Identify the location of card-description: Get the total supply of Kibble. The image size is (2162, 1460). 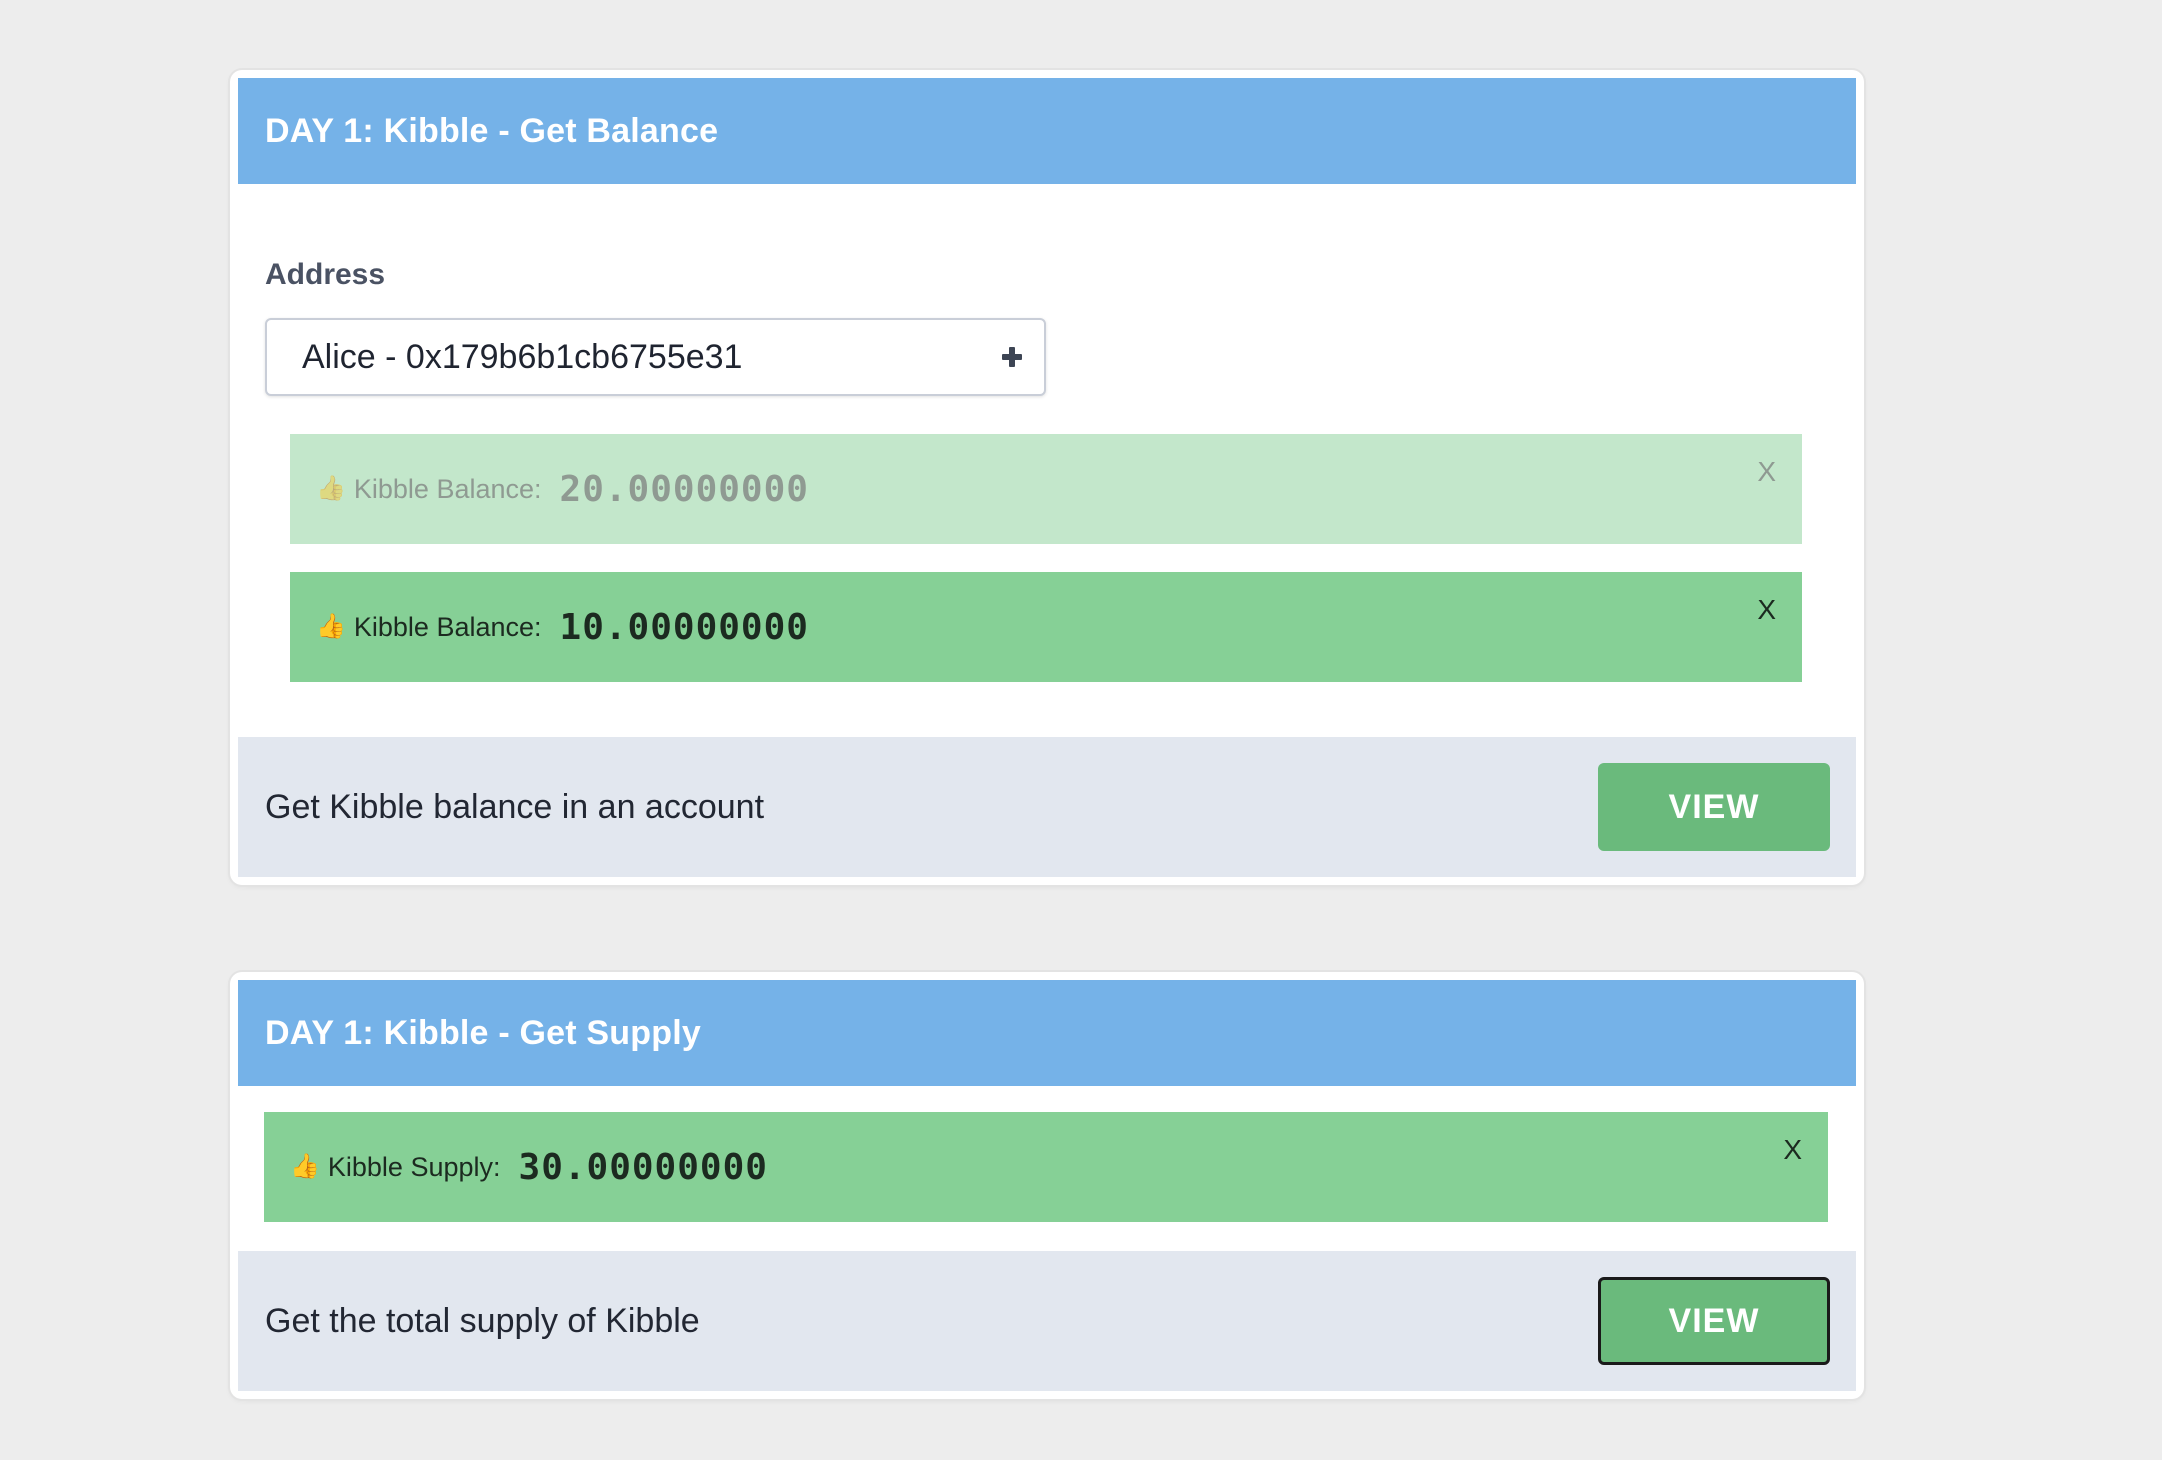
(482, 1320).